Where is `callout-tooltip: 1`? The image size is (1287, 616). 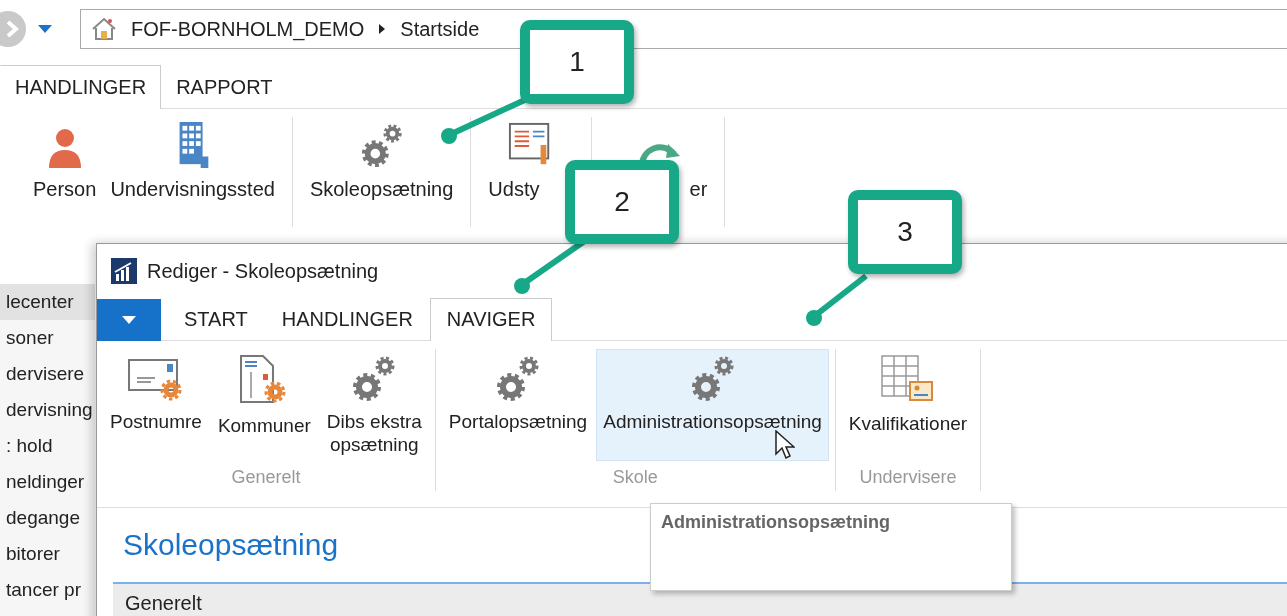
callout-tooltip: 1 is located at coordinates (577, 62).